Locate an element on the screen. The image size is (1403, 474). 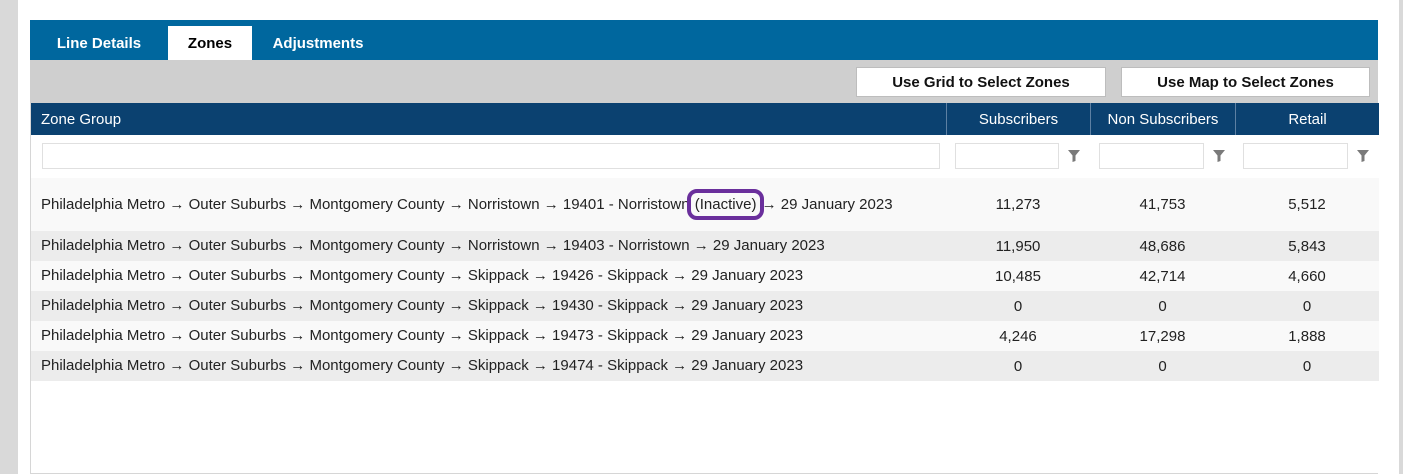
subscribers-filter-input is located at coordinates (1007, 156).